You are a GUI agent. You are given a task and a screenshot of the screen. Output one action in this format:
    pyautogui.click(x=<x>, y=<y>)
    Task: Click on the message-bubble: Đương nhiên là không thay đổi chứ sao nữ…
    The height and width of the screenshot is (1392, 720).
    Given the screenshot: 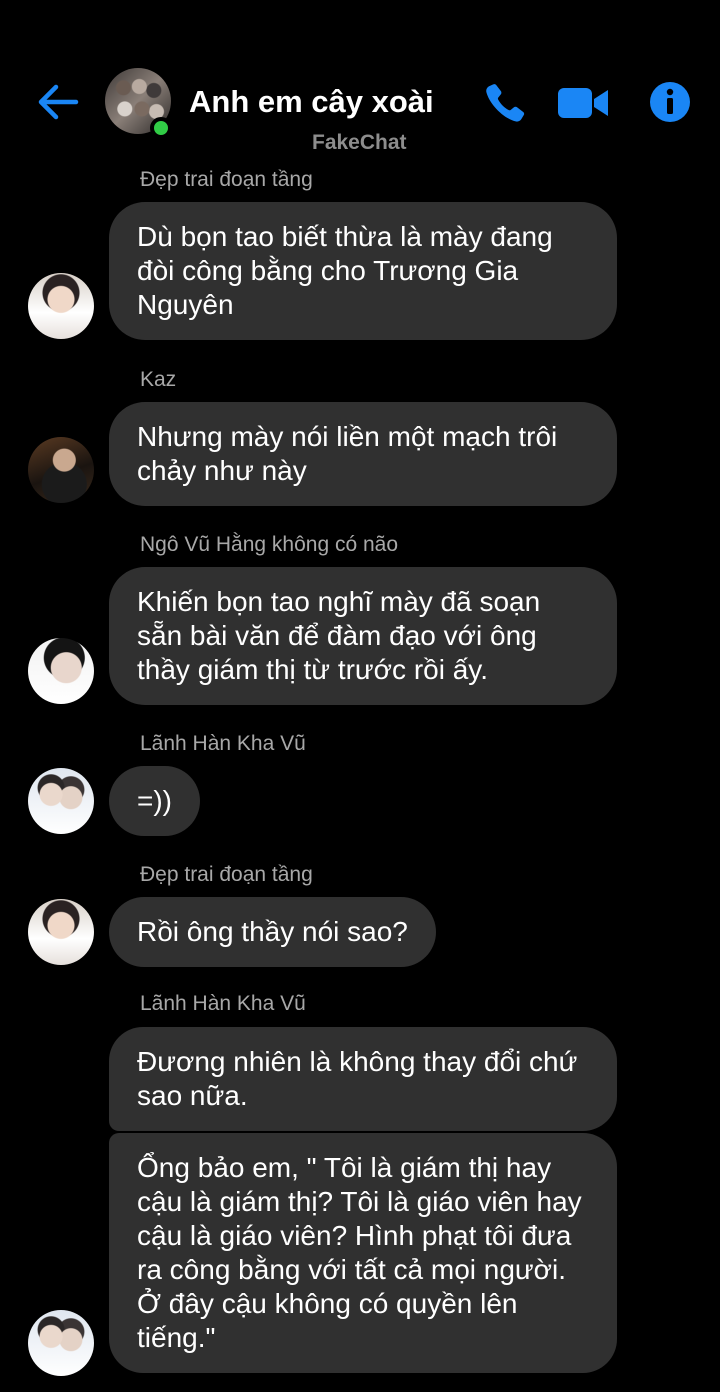 What is the action you would take?
    pyautogui.click(x=363, y=1079)
    